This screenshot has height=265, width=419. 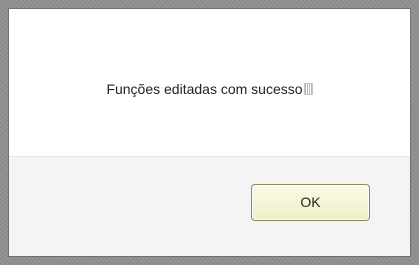 I want to click on dialog-message: Funções editadas com sucesso, so click(x=209, y=88).